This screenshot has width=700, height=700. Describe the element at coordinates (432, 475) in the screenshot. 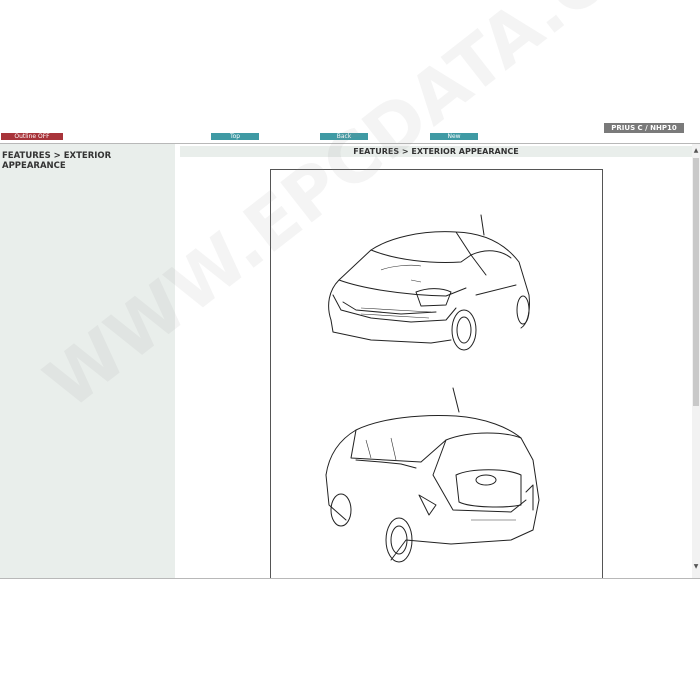

I see `rear-view-car-illustration` at that location.